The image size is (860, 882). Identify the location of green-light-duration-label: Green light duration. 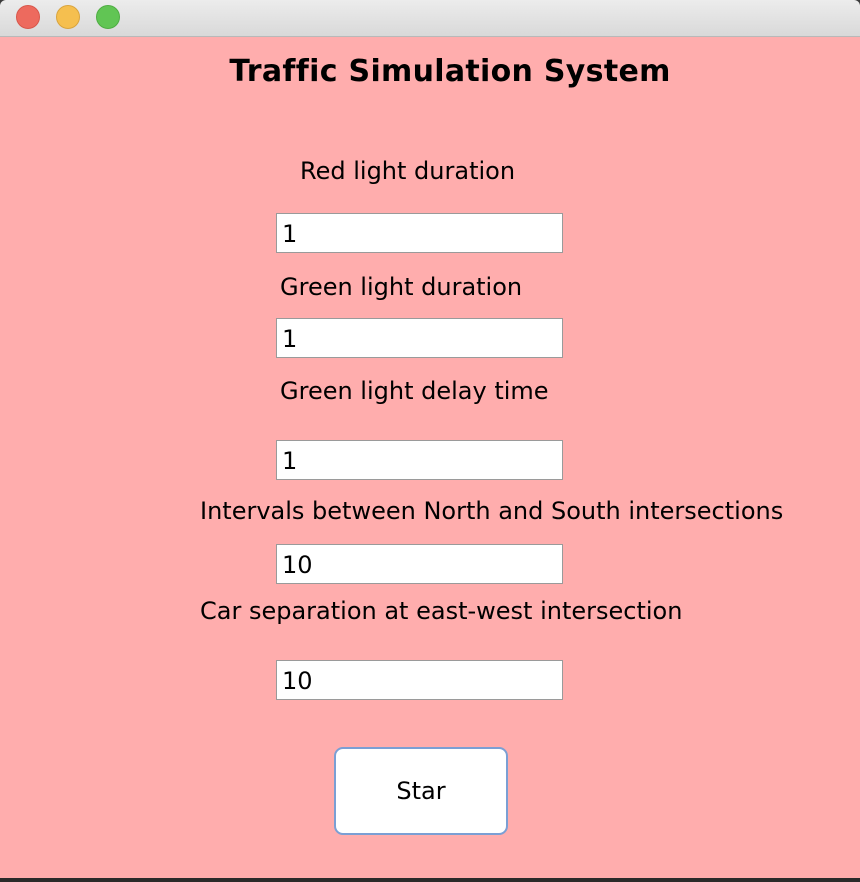
(401, 287).